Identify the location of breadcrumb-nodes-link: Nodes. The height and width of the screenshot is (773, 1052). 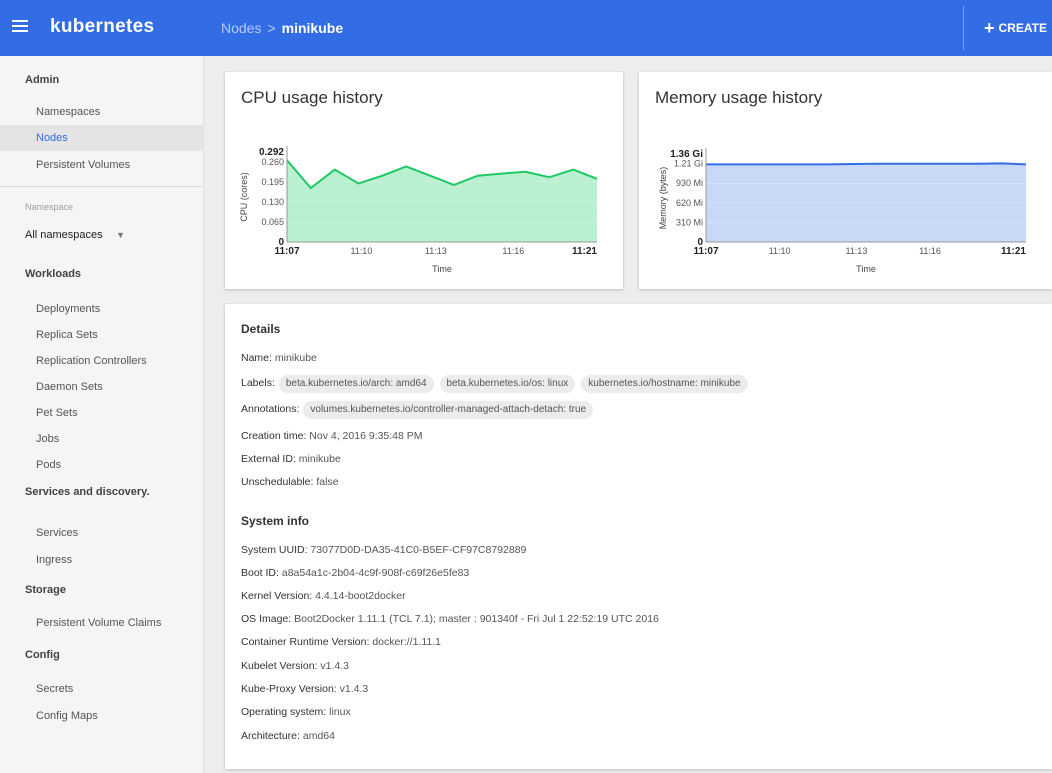
(241, 28).